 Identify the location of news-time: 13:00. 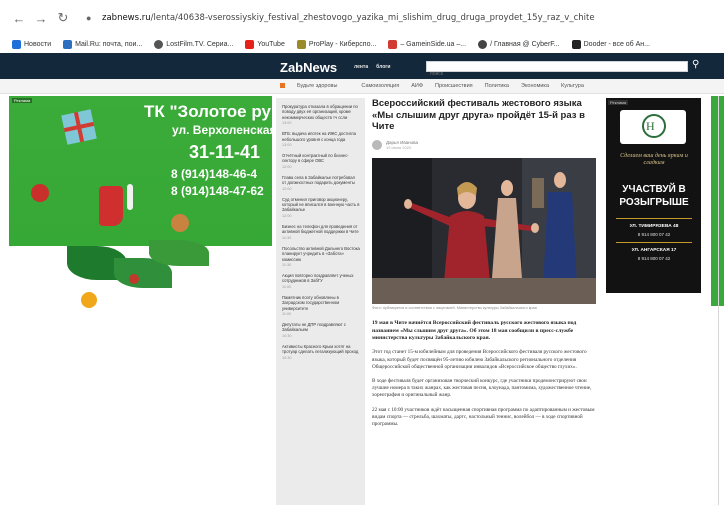
(287, 123).